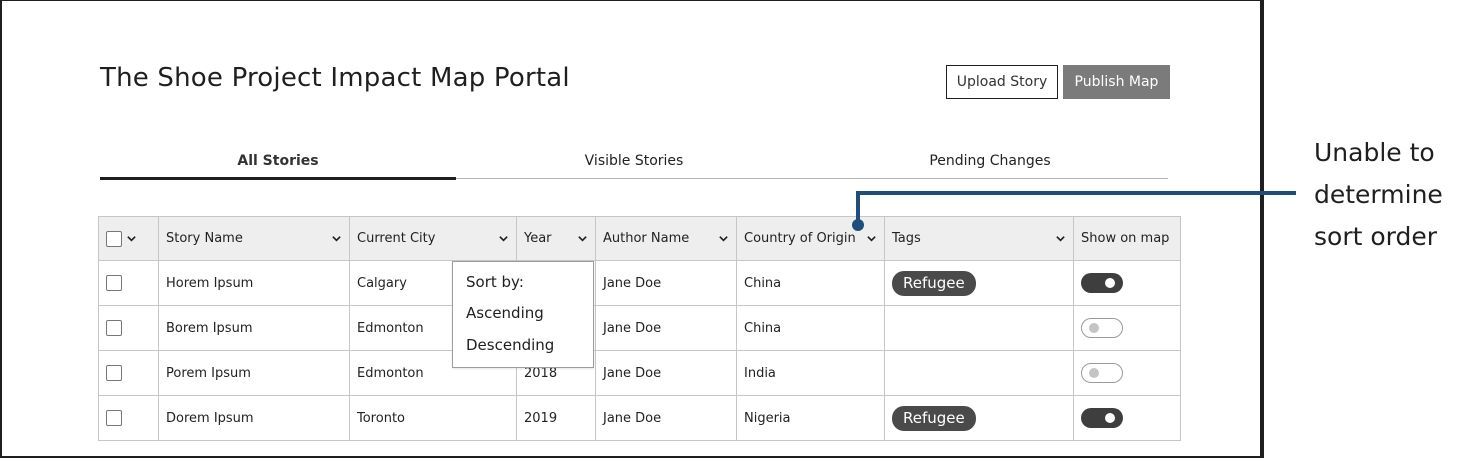 The width and height of the screenshot is (1458, 461). I want to click on annotation-note: Unable to determine sort order, so click(1378, 195).